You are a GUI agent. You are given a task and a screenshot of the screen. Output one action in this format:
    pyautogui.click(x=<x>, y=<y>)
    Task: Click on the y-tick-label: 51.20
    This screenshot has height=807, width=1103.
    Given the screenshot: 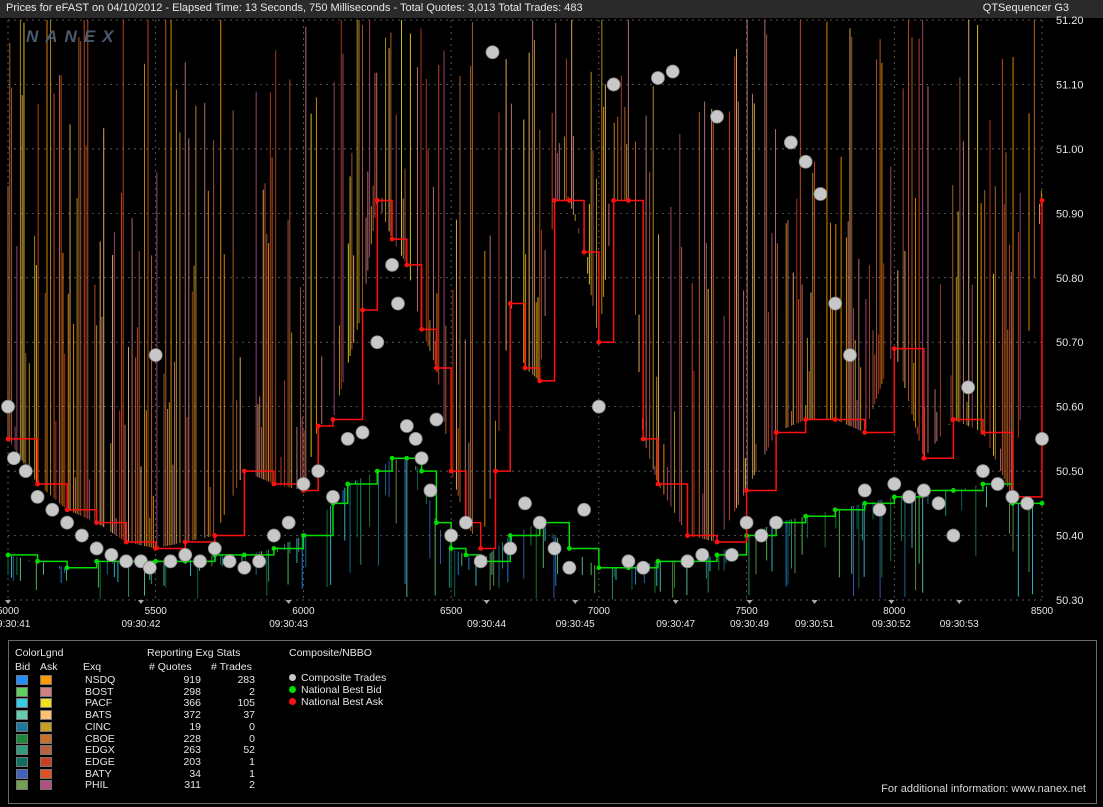 What is the action you would take?
    pyautogui.click(x=1070, y=21)
    